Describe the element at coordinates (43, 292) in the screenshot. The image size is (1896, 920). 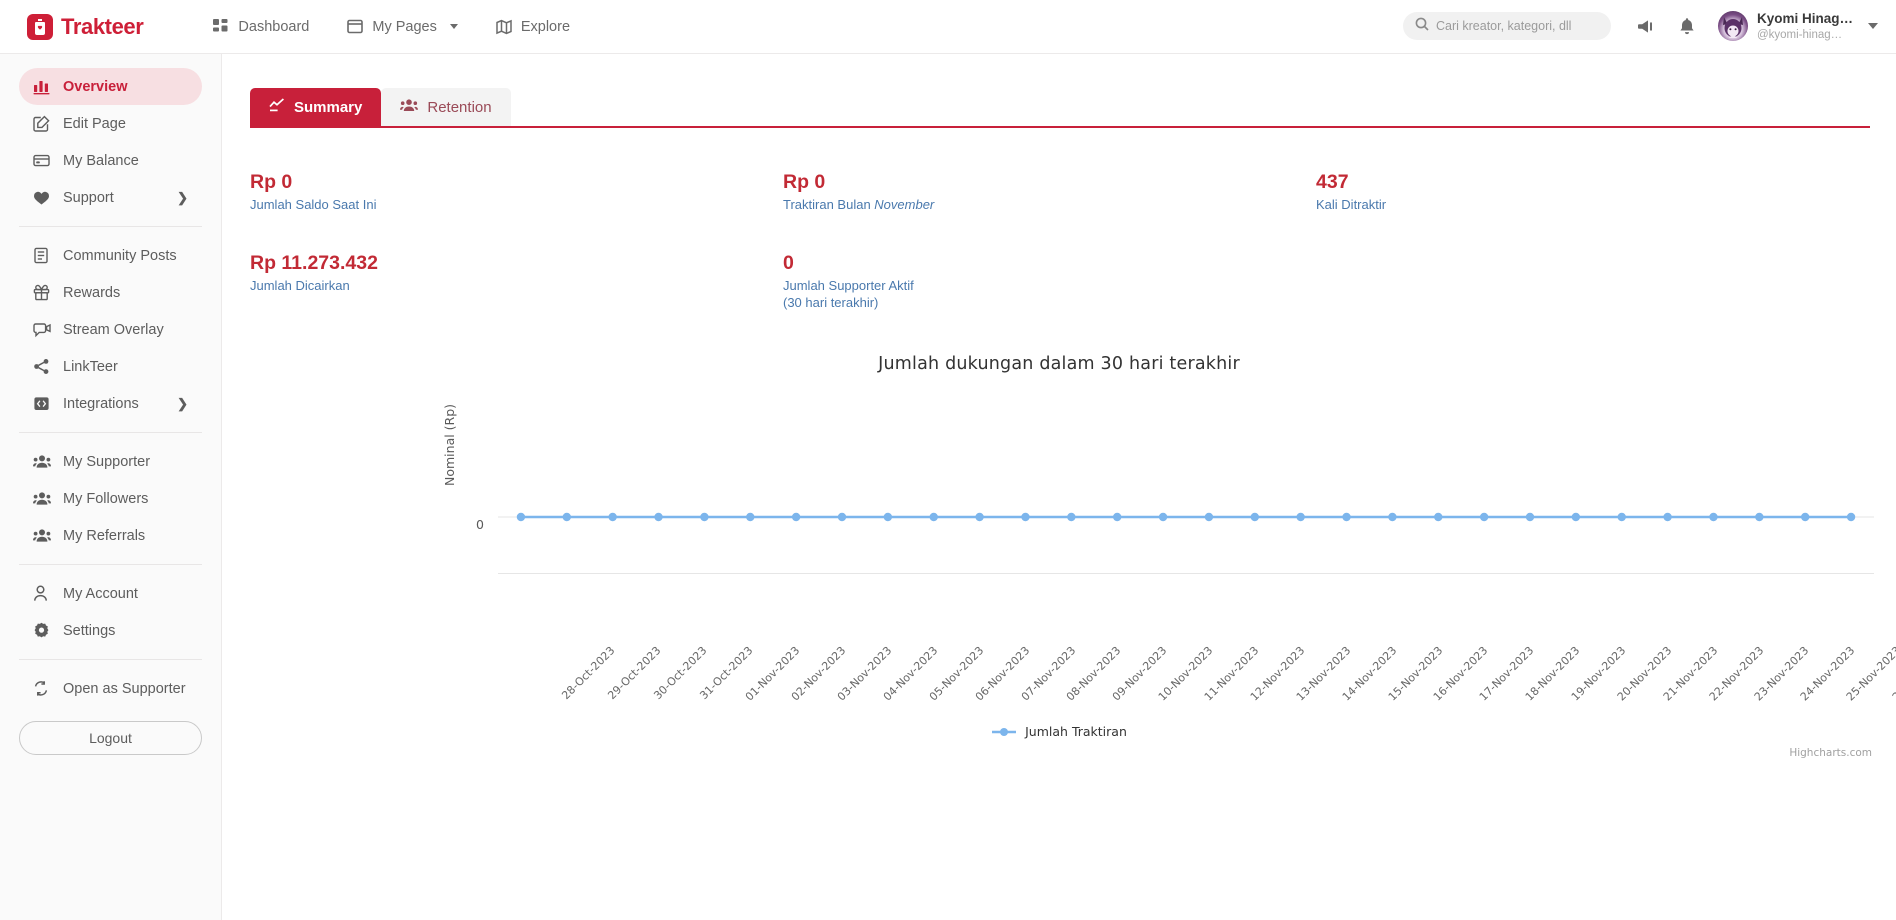
I see `gift-icon` at that location.